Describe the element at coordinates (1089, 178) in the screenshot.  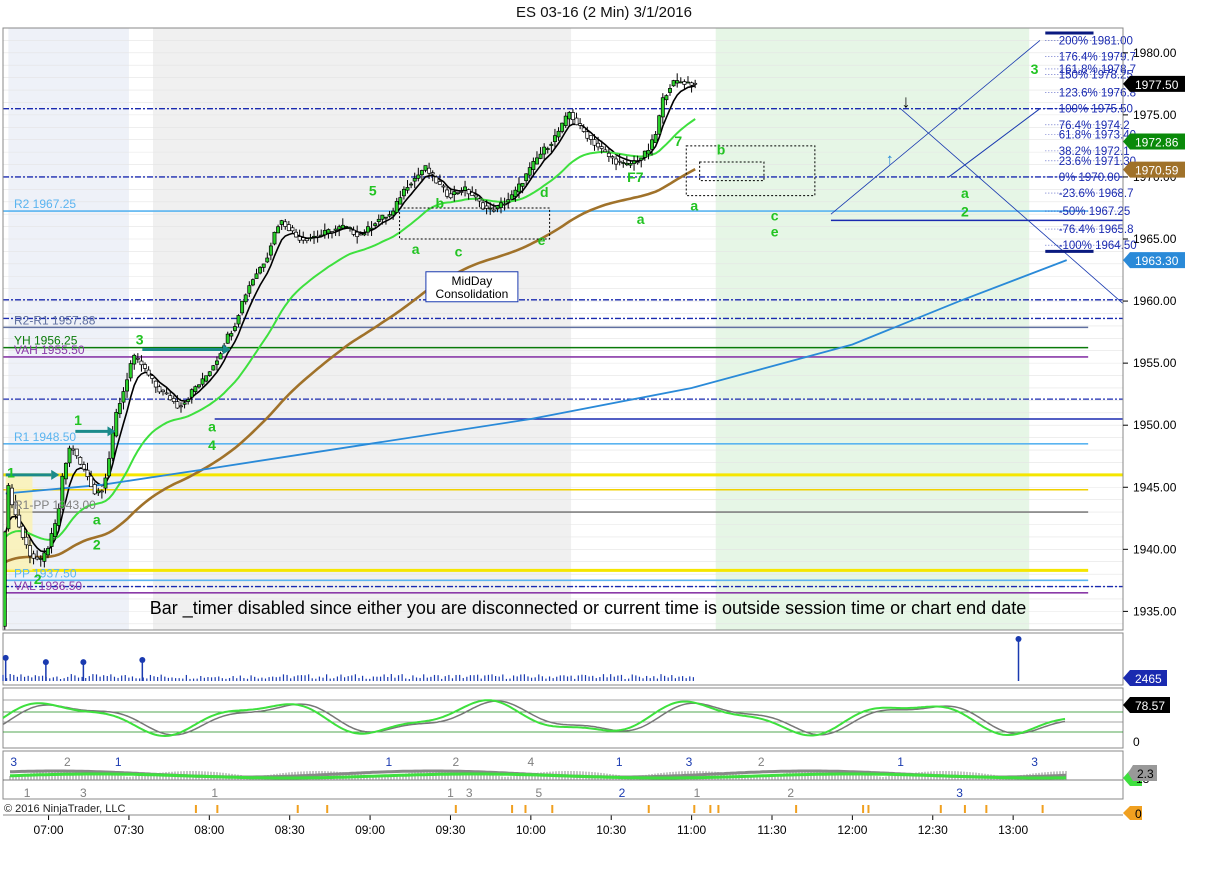
I see `fib-label: 0% 1970.00` at that location.